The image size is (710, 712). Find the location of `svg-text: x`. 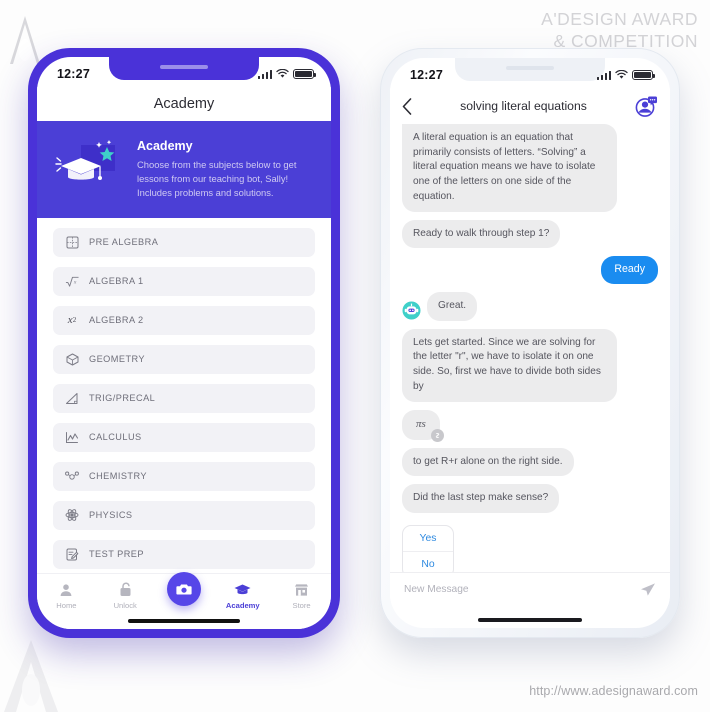

svg-text: x is located at coordinates (75, 282).